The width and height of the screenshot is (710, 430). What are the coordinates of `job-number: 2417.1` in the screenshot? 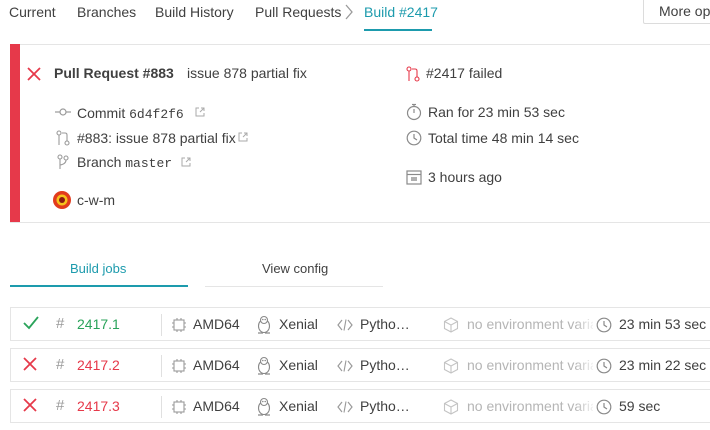 It's located at (98, 324).